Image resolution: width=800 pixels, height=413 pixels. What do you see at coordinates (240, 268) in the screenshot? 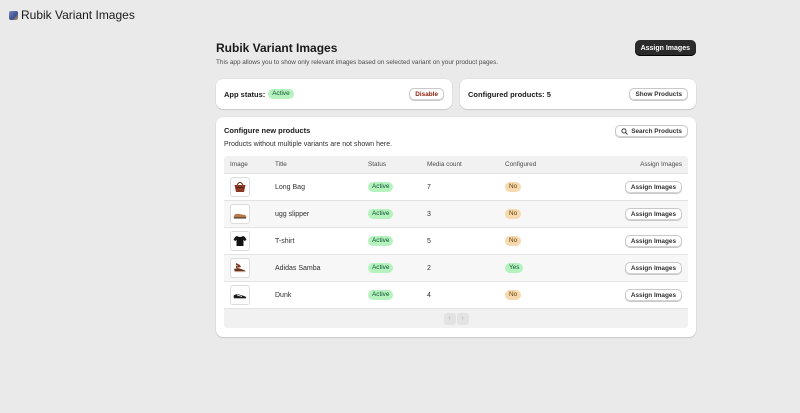
I see `sneaker-icon` at bounding box center [240, 268].